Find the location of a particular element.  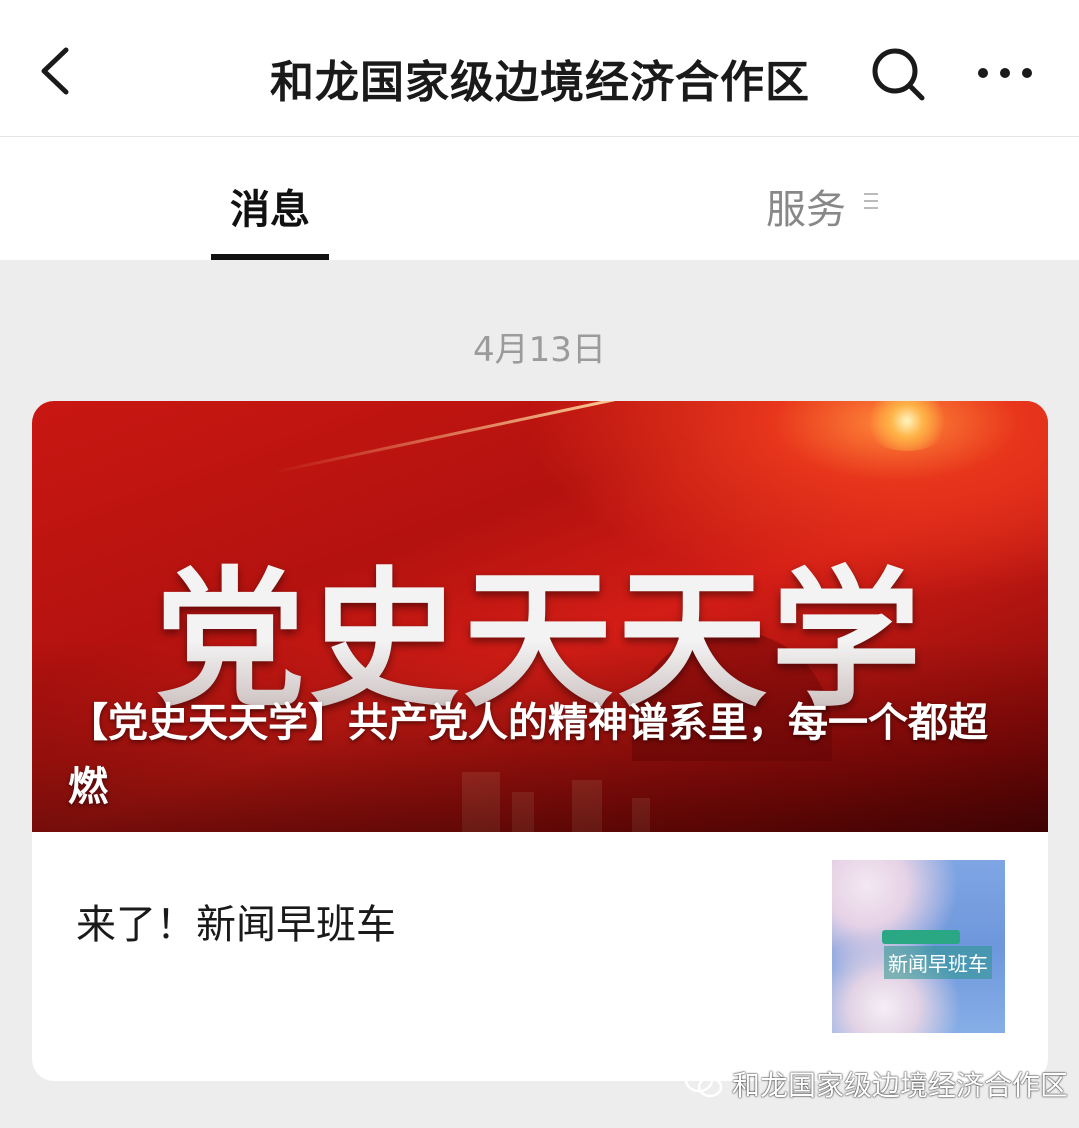

light-streak is located at coordinates (614, 437).